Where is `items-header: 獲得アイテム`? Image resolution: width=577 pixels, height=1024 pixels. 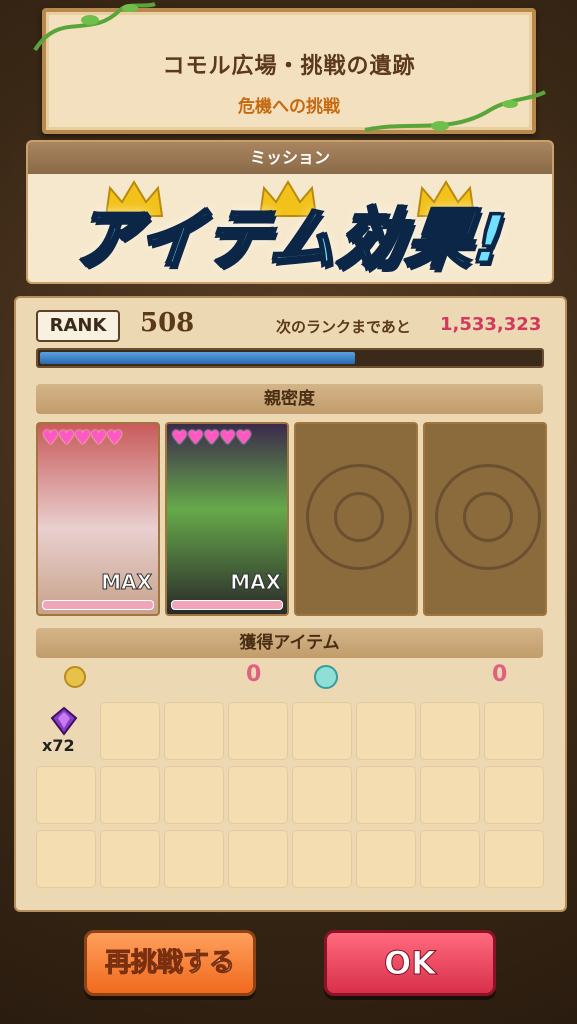 items-header: 獲得アイテム is located at coordinates (289, 643).